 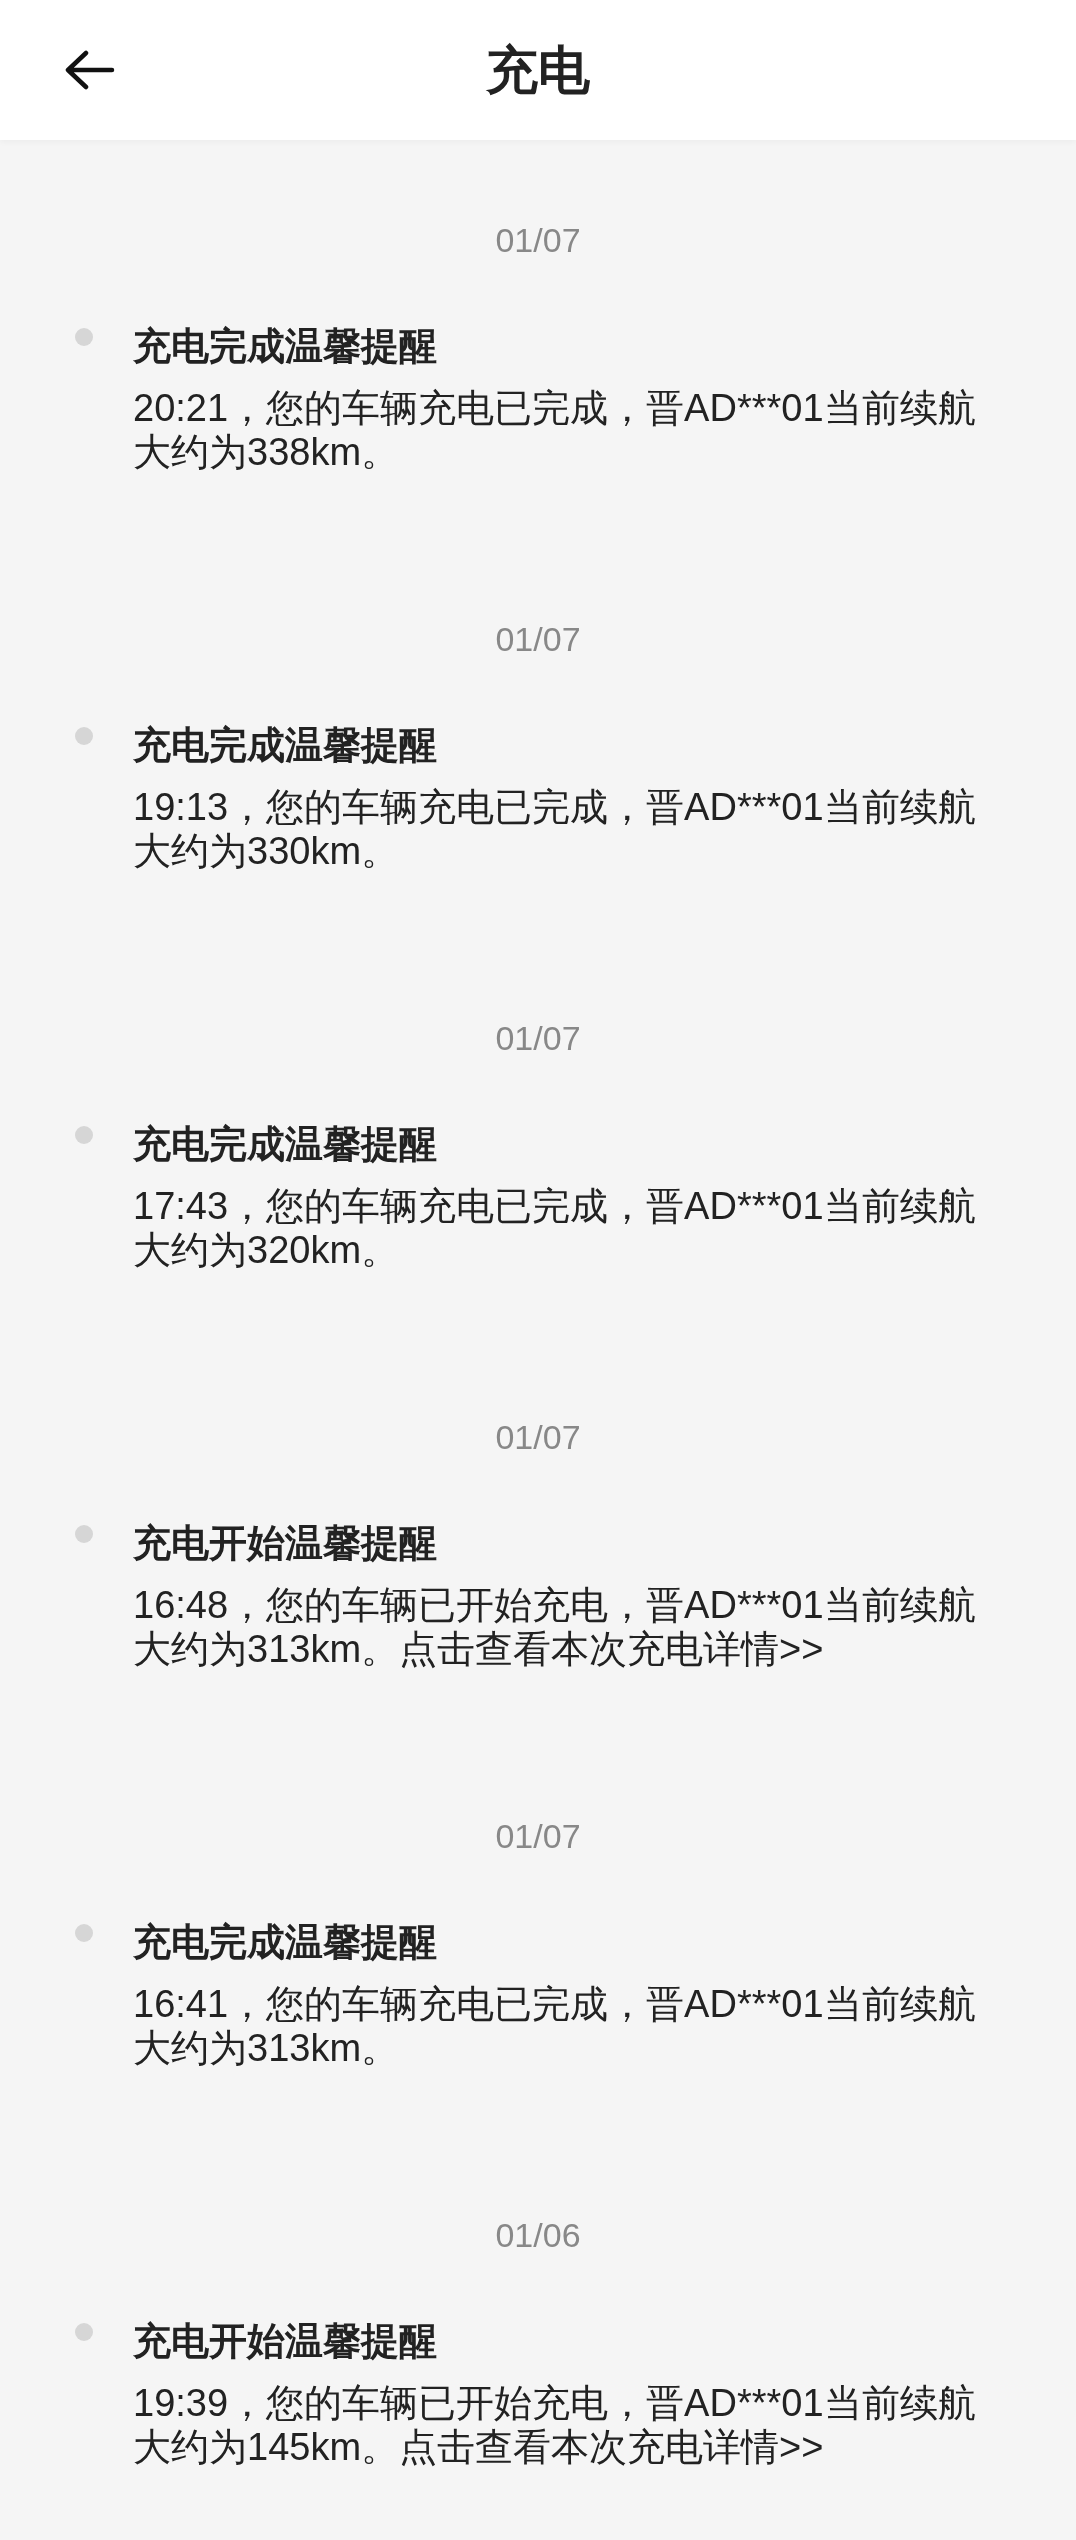 What do you see at coordinates (555, 2425) in the screenshot?
I see `message-body: 19:39，您的车辆已开始充电，晋AD***01当前续航大约为145km。点击查看本次充电详情>>` at bounding box center [555, 2425].